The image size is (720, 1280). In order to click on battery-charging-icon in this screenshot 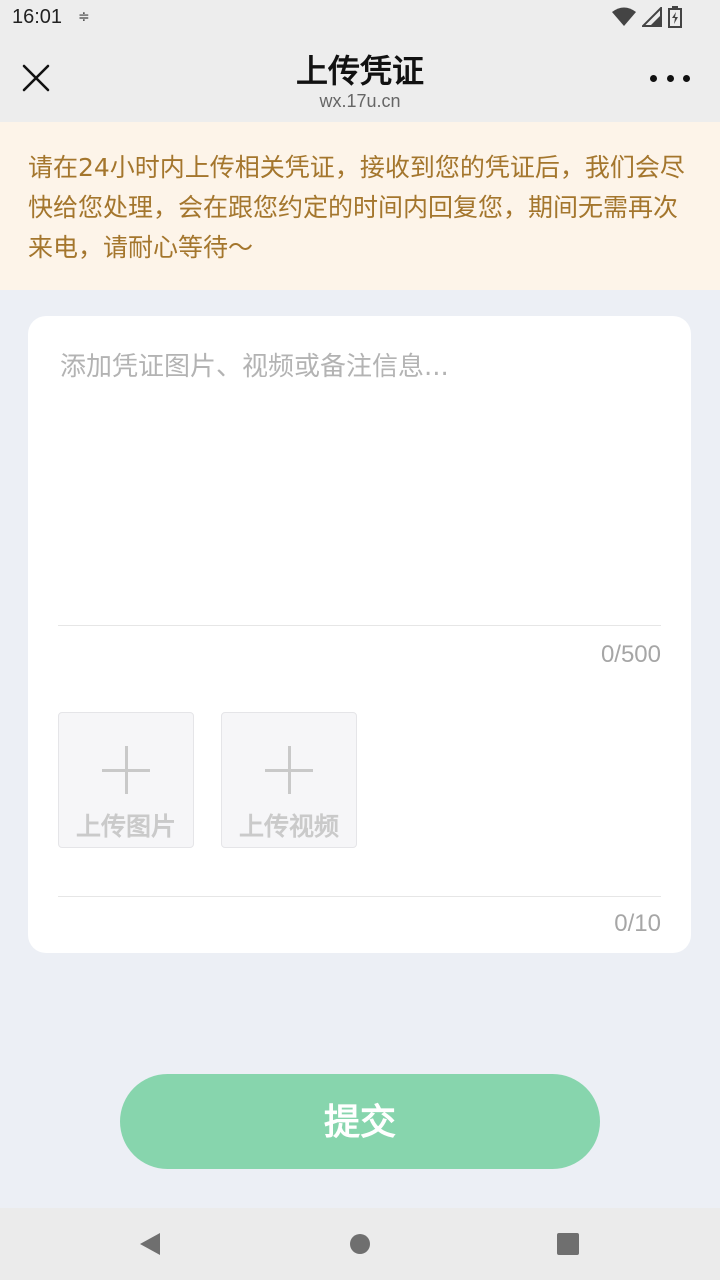, I will do `click(675, 17)`.